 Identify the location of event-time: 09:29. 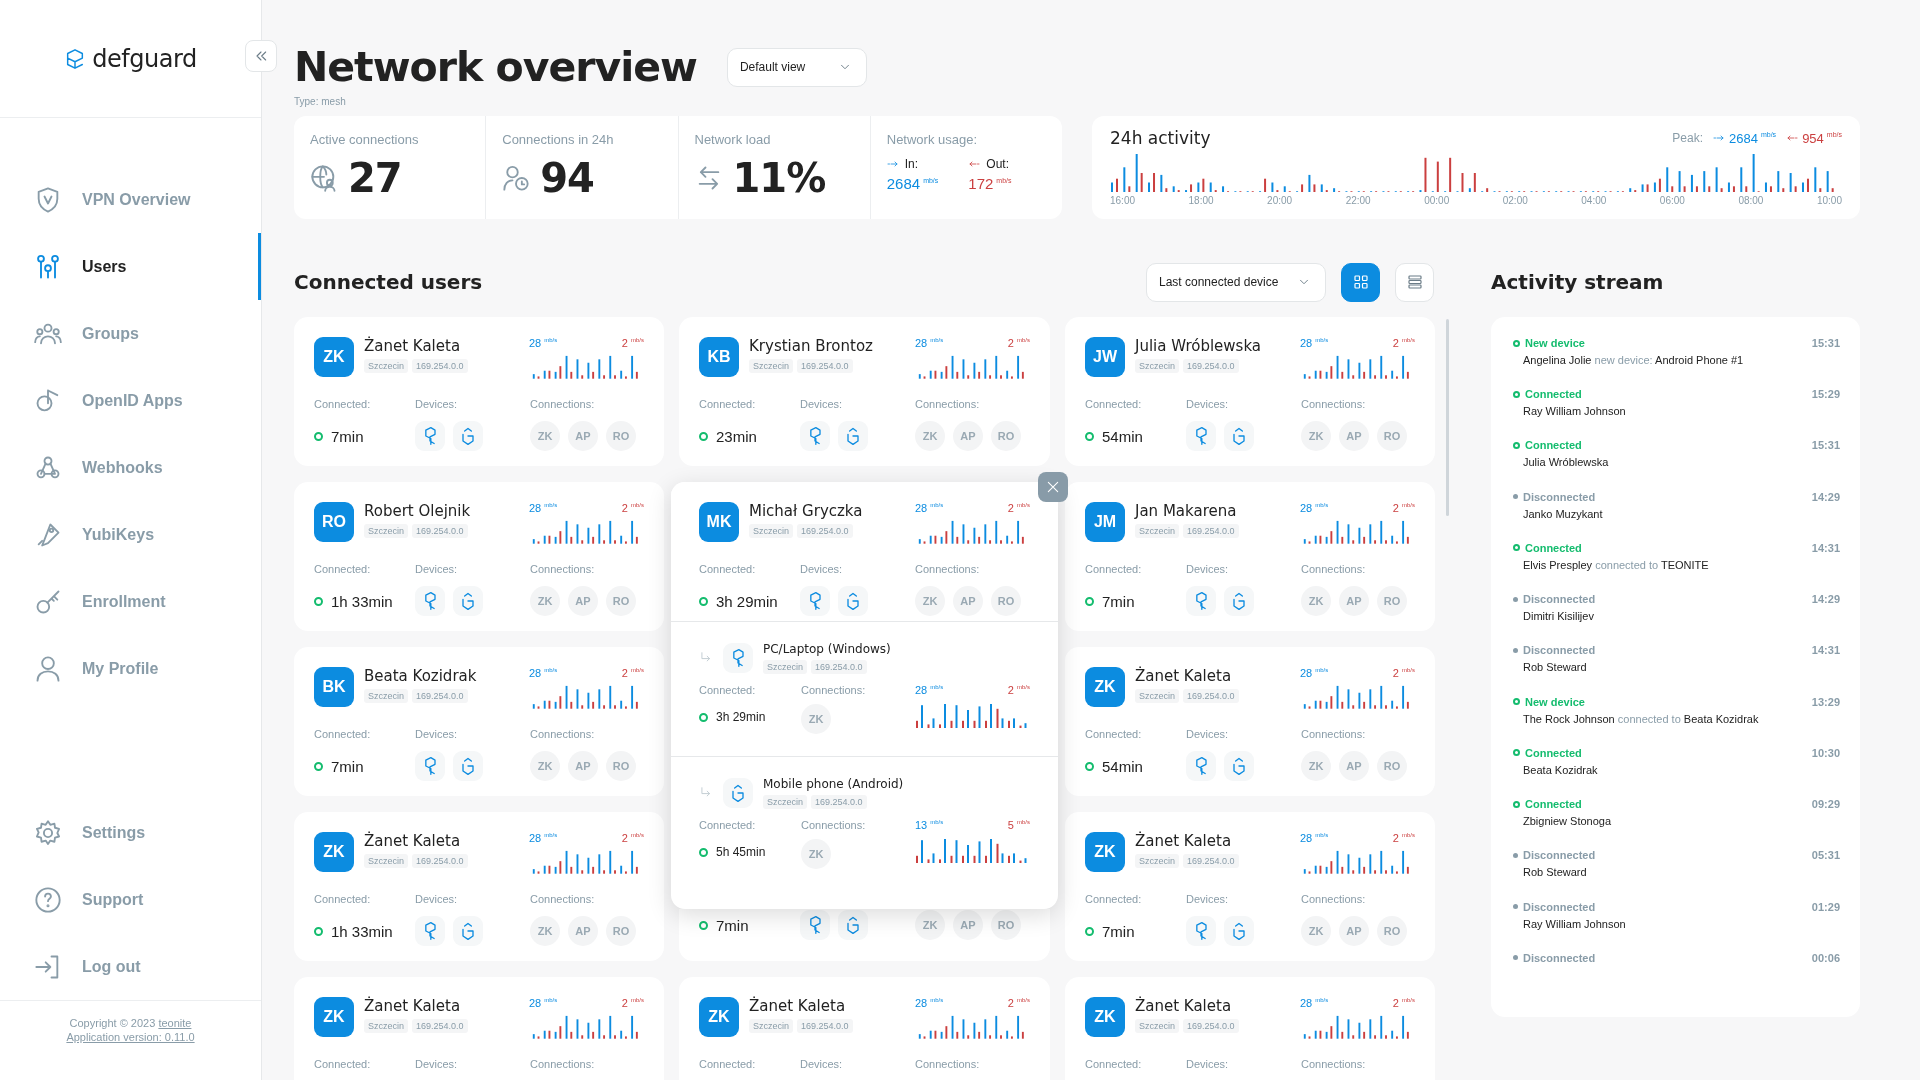
(1825, 804).